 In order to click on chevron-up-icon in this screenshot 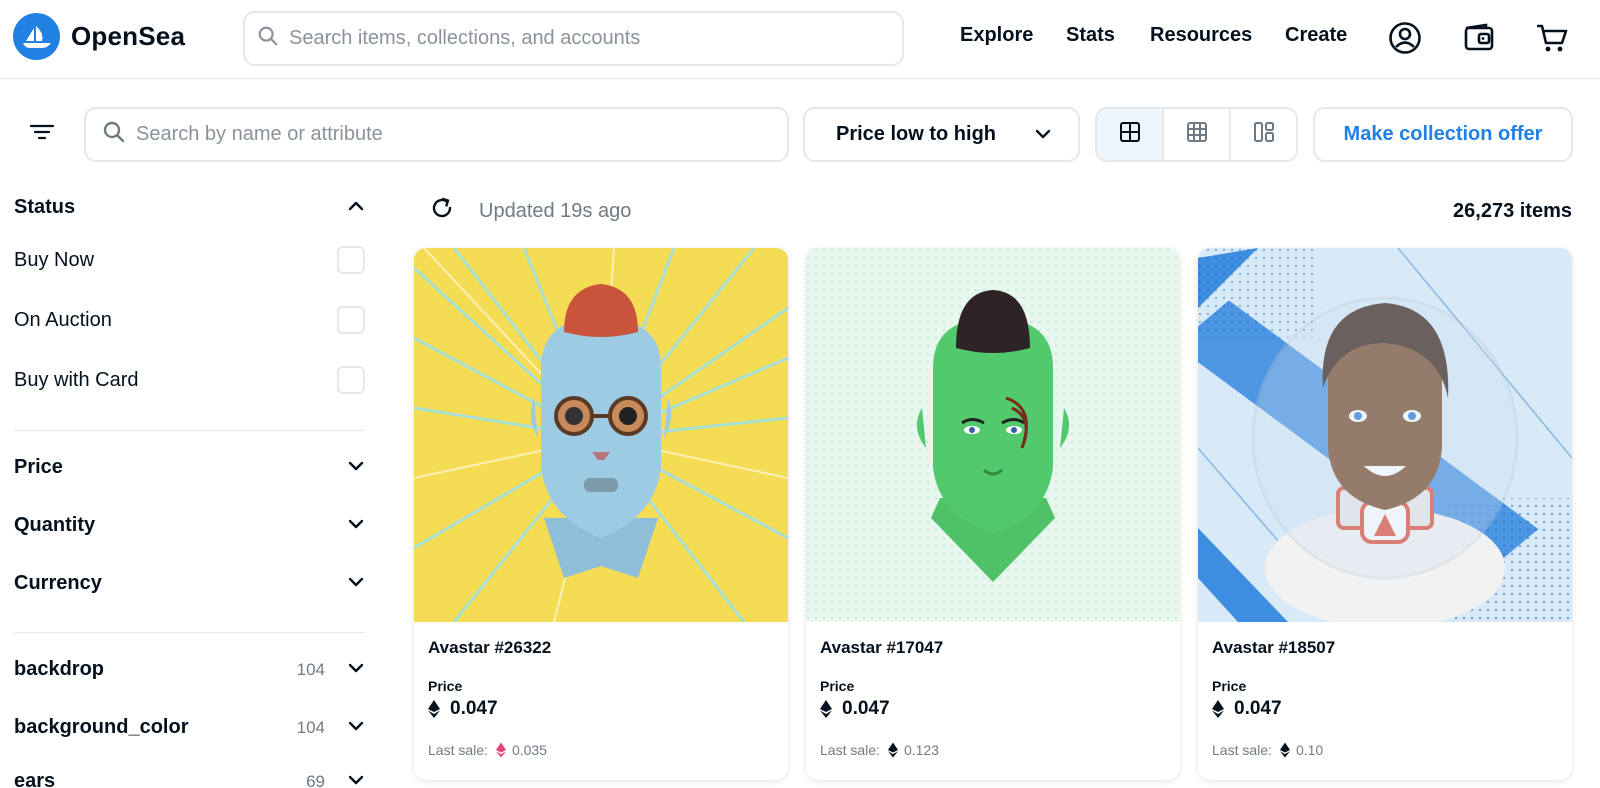, I will do `click(356, 208)`.